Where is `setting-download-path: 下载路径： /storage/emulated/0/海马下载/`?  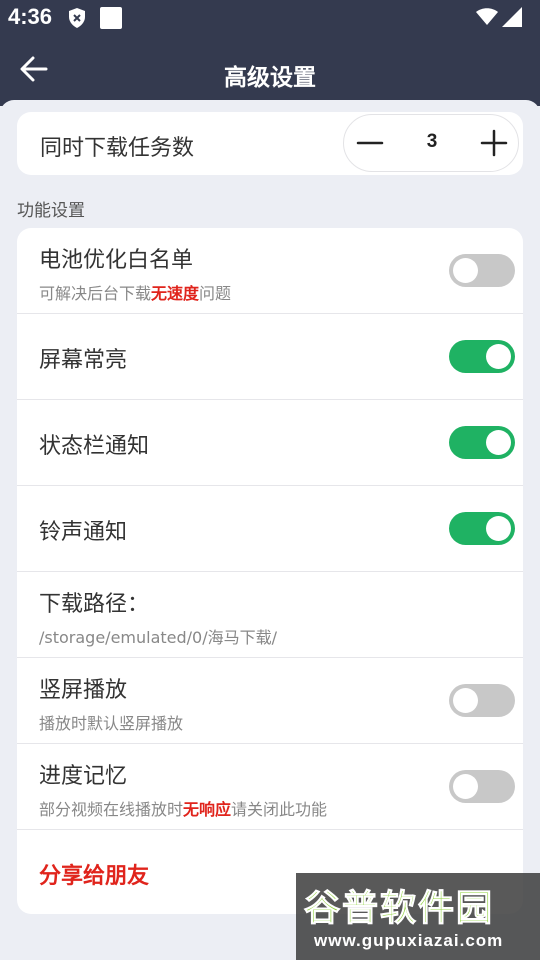 setting-download-path: 下载路径： /storage/emulated/0/海马下载/ is located at coordinates (270, 615).